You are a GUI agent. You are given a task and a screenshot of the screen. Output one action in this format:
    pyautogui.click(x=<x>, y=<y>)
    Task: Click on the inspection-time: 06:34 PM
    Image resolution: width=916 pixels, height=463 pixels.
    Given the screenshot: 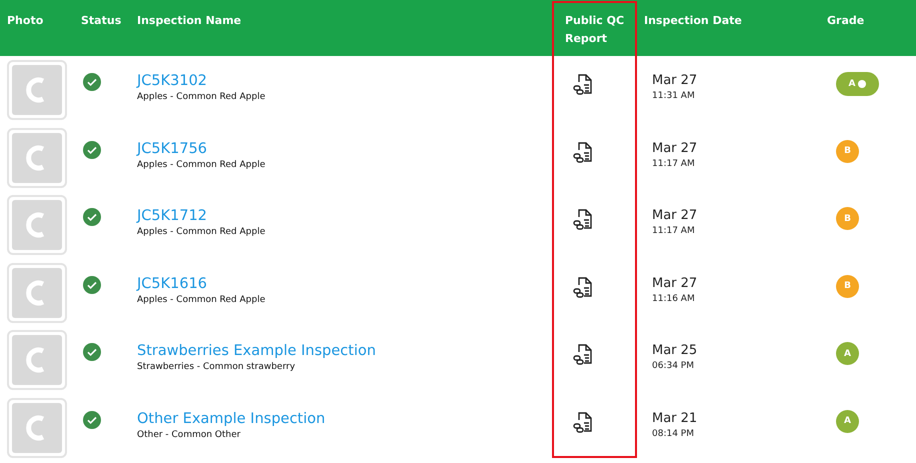 What is the action you would take?
    pyautogui.click(x=673, y=366)
    